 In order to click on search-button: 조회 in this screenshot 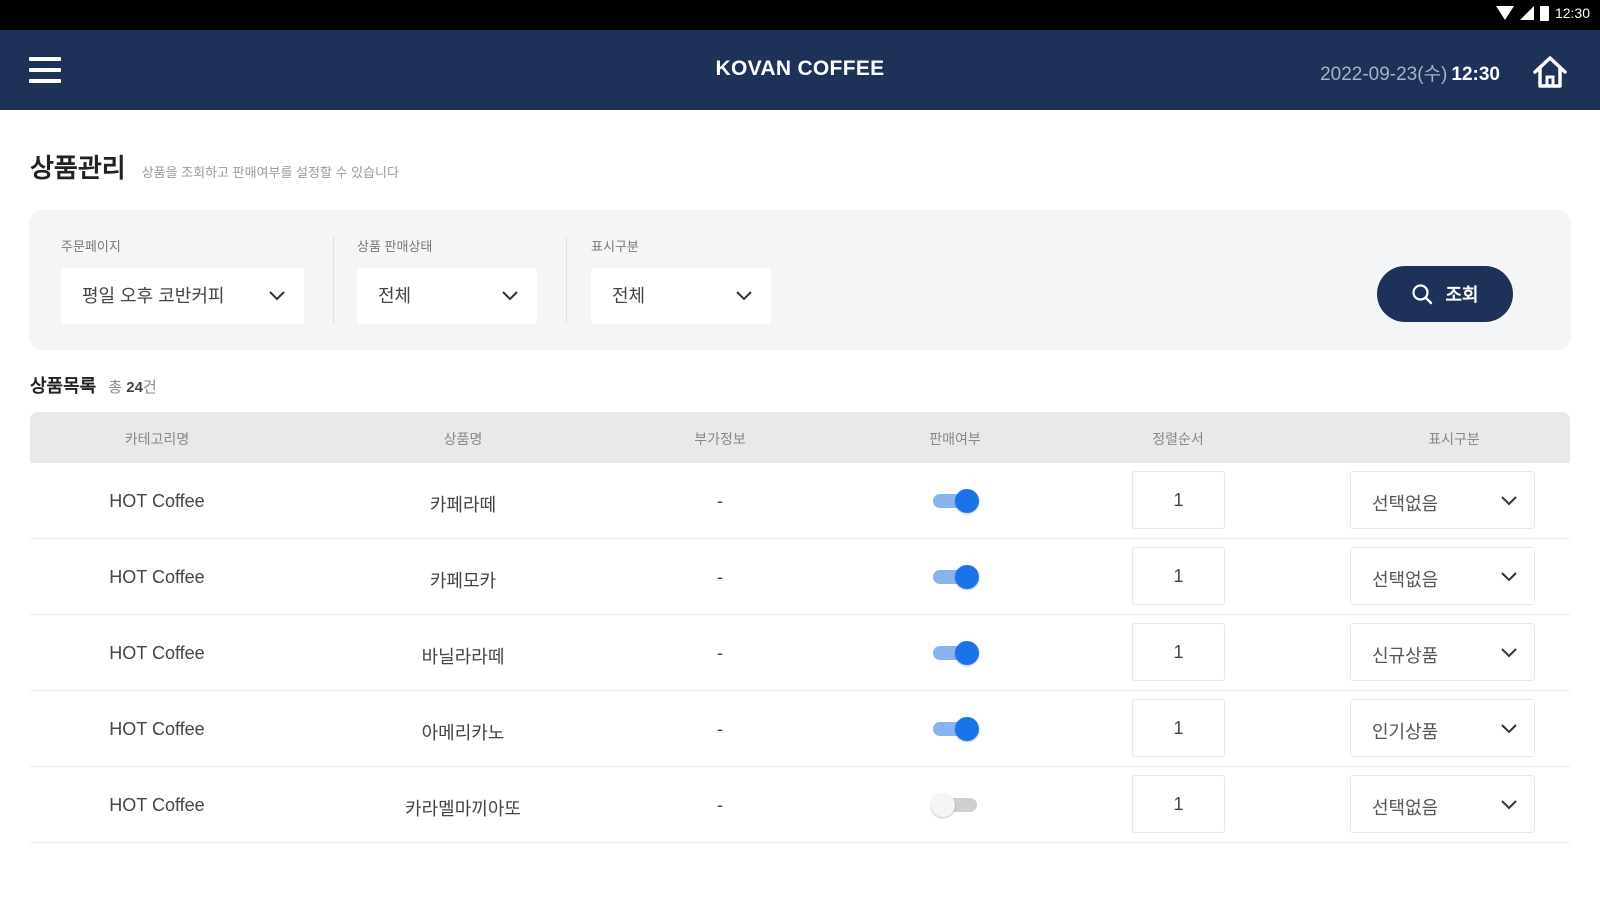, I will do `click(1445, 294)`.